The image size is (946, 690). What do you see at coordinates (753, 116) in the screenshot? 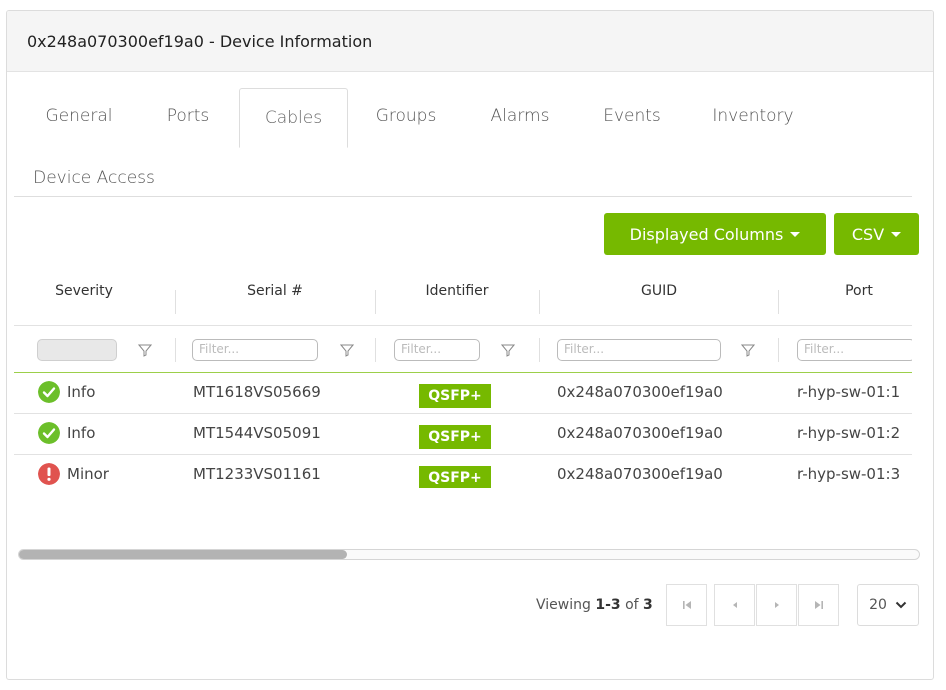
I see `tab-inventory: Inventory` at bounding box center [753, 116].